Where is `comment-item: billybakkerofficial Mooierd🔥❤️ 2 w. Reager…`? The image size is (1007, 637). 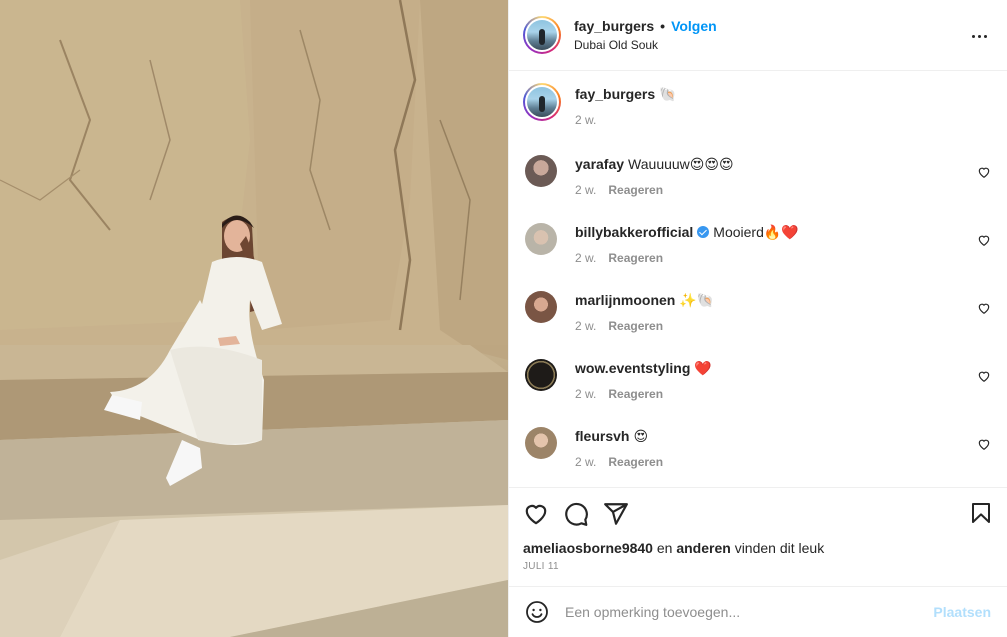
comment-item: billybakkerofficial Mooierd🔥❤️ 2 w. Reager… is located at coordinates (758, 244).